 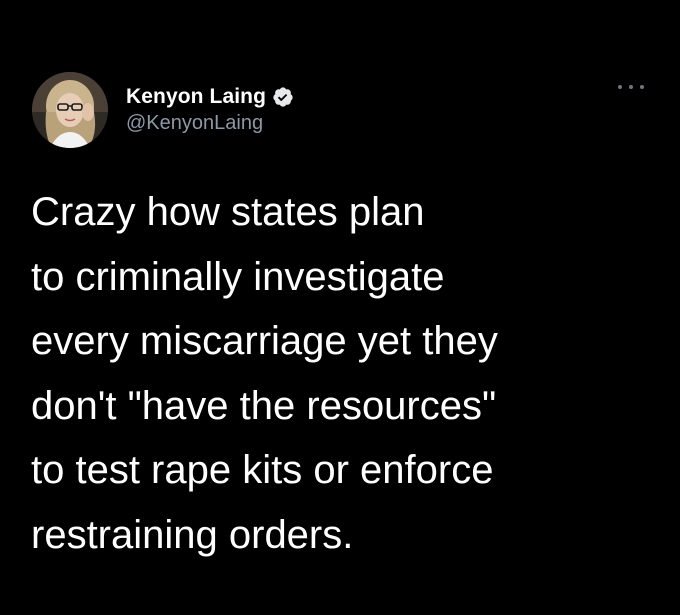 I want to click on tweet-text-line: Crazy how states plan, so click(x=228, y=212).